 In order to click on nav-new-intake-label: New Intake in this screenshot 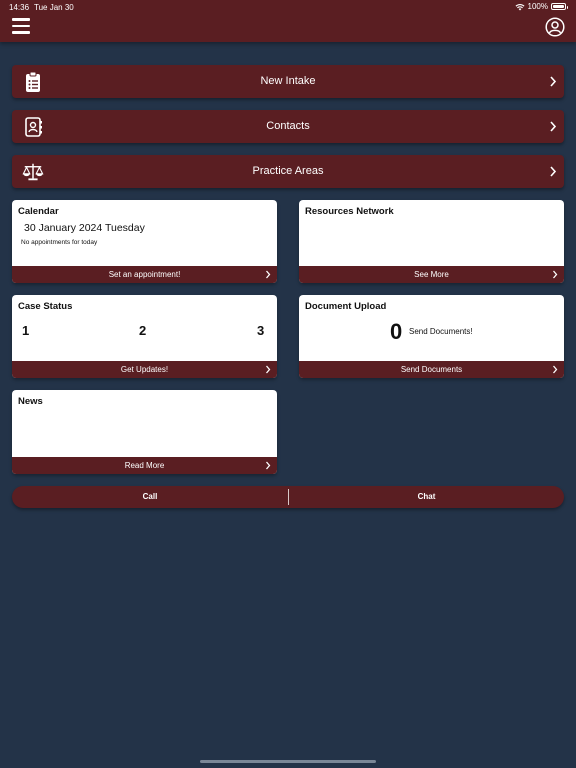, I will do `click(288, 81)`.